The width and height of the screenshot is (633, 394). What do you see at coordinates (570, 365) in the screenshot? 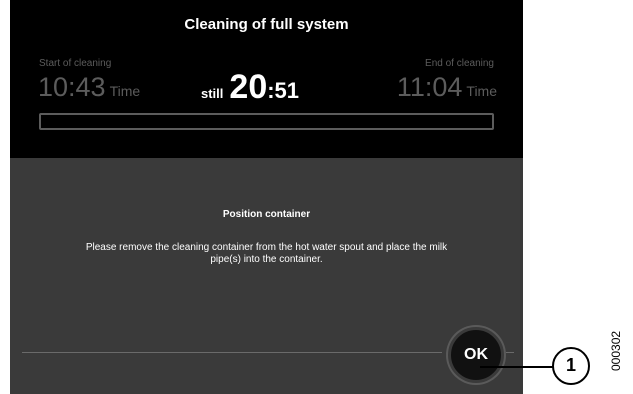
I see `callout-number: 1` at bounding box center [570, 365].